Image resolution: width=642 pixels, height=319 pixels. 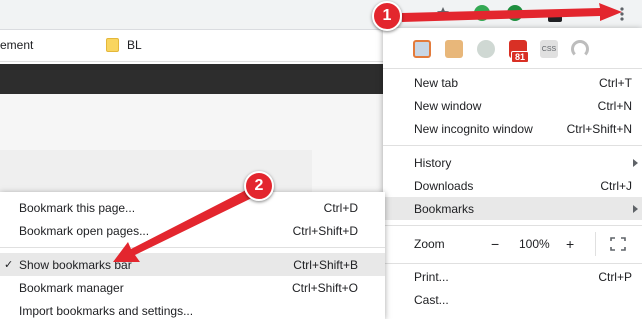 I want to click on callout-badge-2: 2, so click(x=259, y=186).